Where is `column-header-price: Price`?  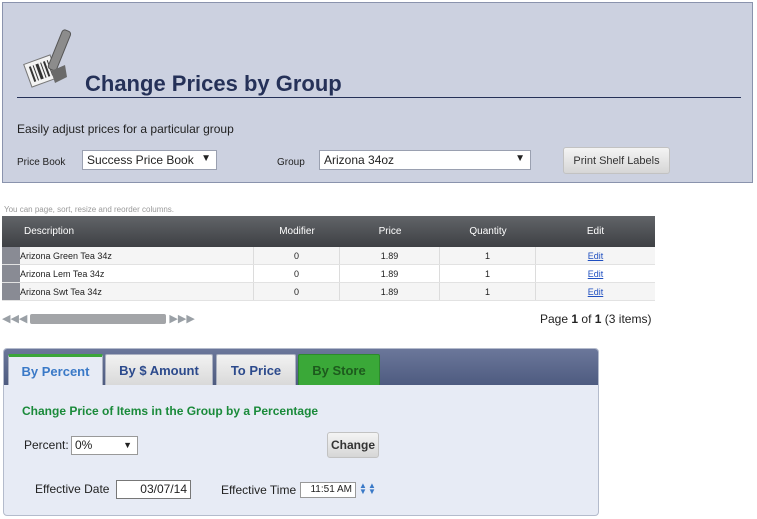 column-header-price: Price is located at coordinates (390, 231).